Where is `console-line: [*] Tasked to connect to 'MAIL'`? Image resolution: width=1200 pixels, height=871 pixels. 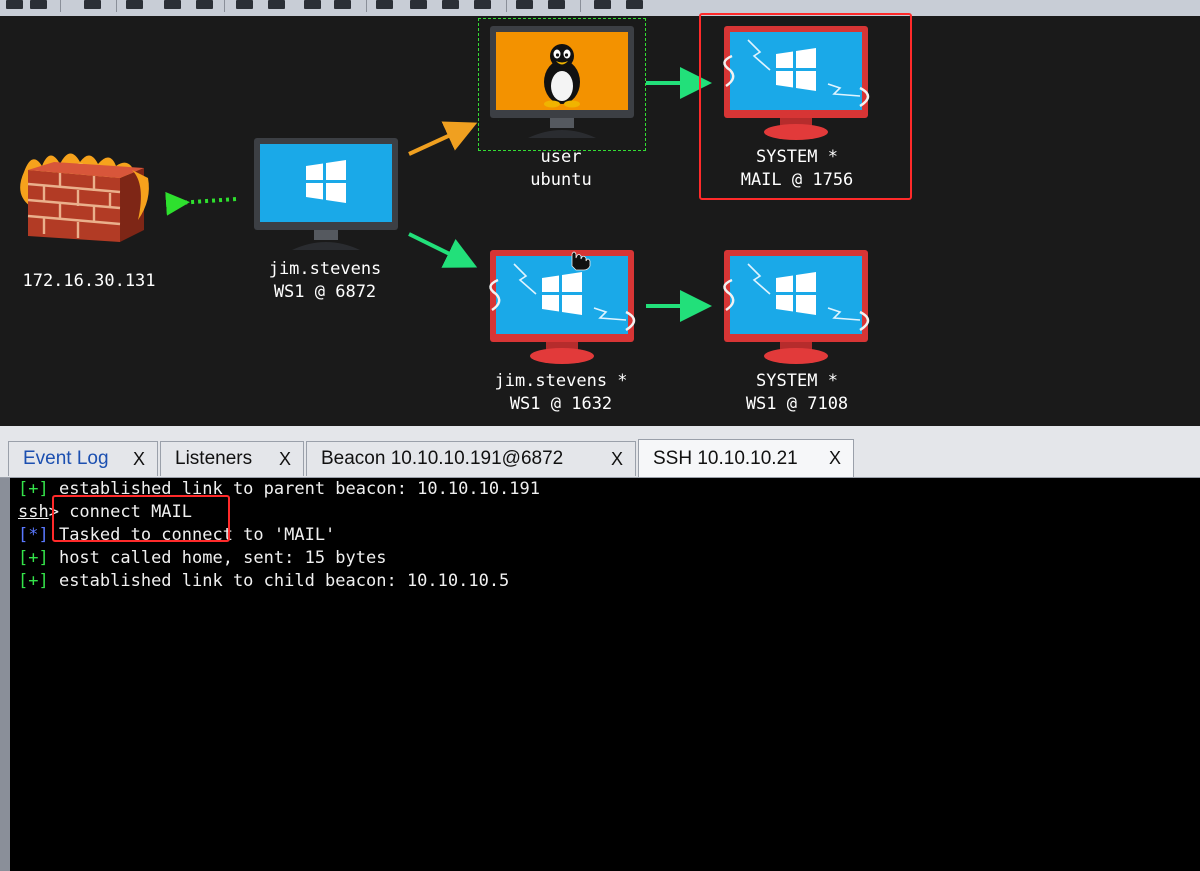 console-line: [*] Tasked to connect to 'MAIL' is located at coordinates (176, 535).